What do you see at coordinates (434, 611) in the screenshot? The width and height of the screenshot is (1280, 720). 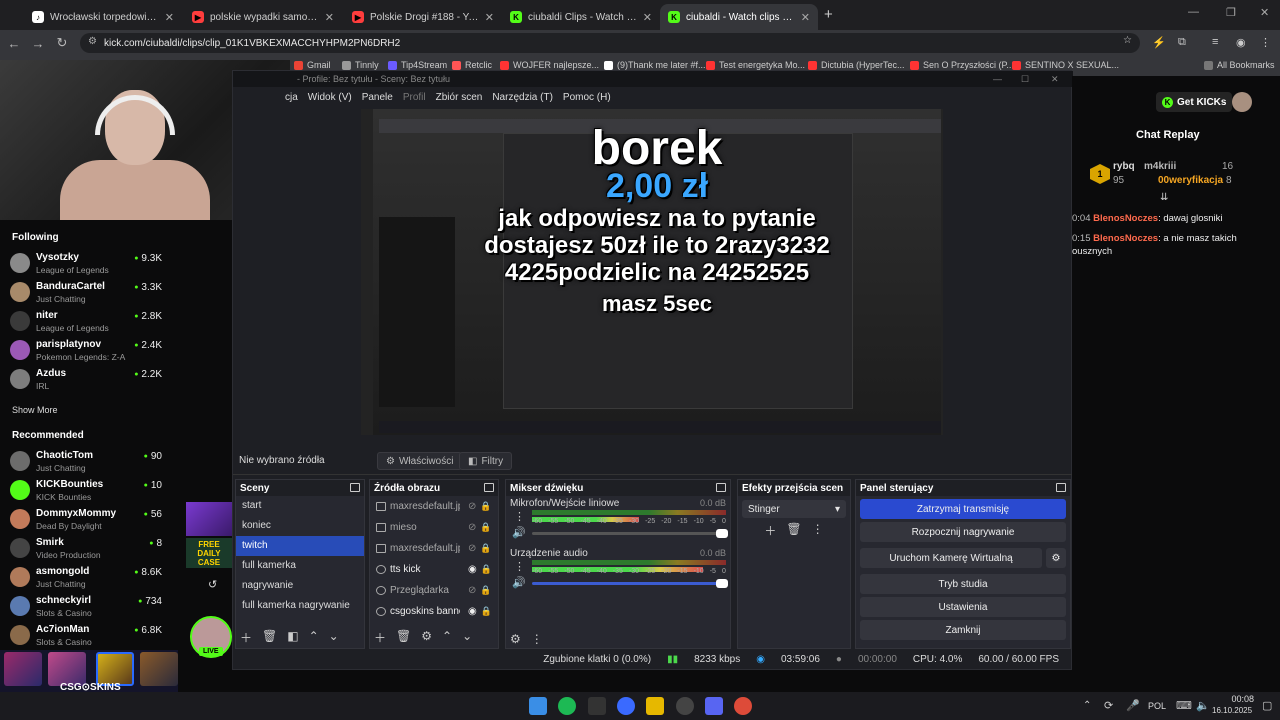 I see `source-item: csgoskins banne ◉ 🔒` at bounding box center [434, 611].